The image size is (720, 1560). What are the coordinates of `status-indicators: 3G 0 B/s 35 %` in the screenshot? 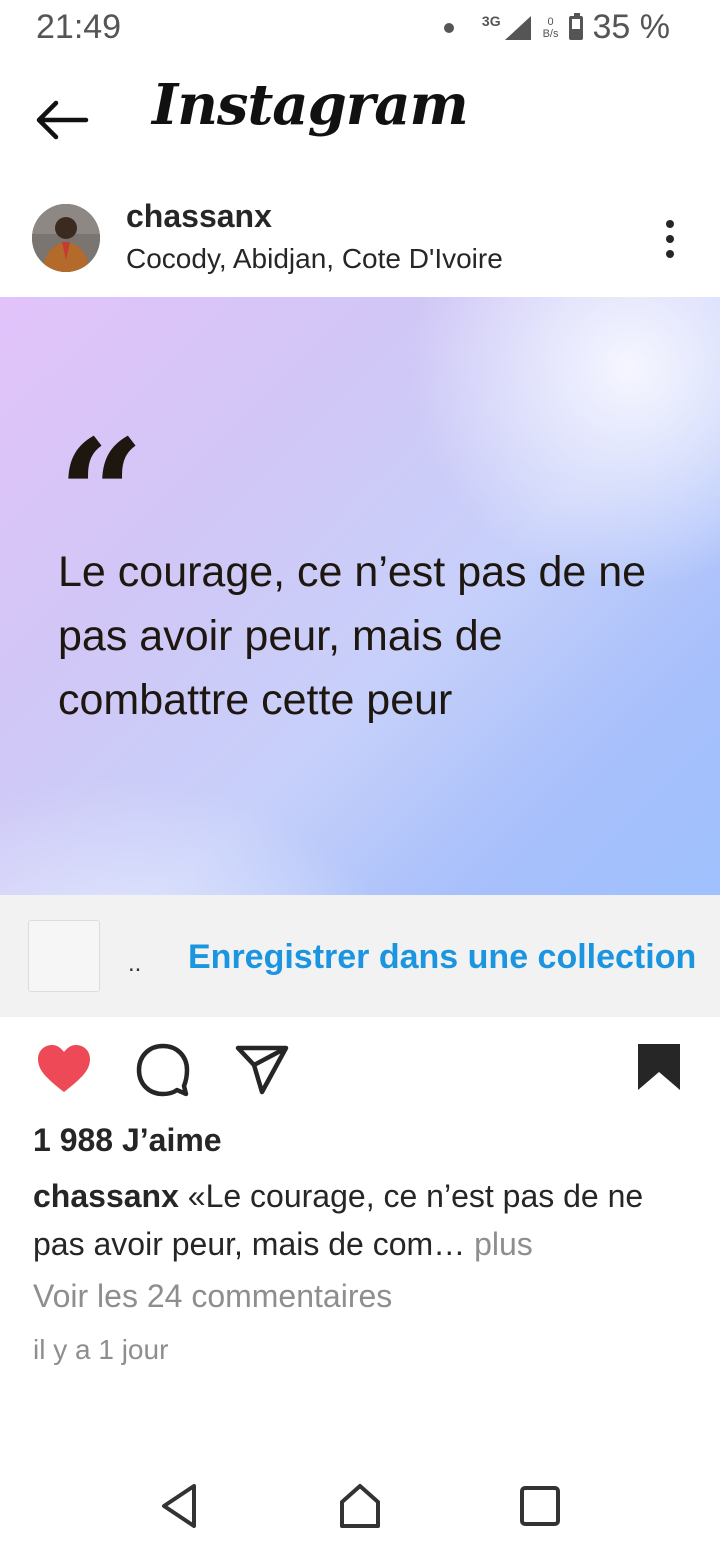 It's located at (557, 27).